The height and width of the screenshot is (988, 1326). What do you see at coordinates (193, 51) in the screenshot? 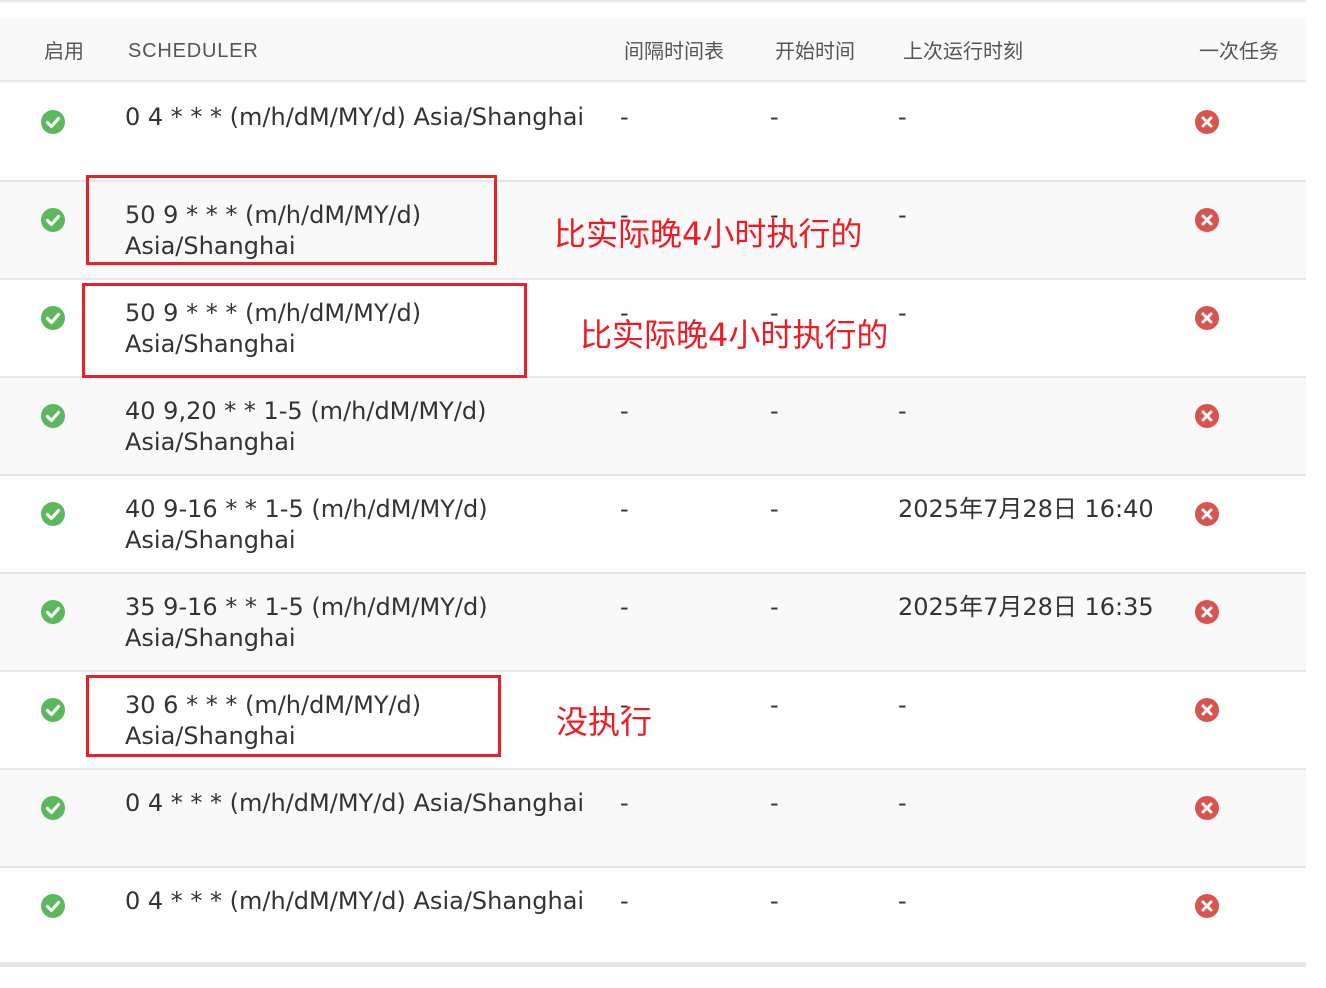
I see `column-header-scheduler: SCHEDULER` at bounding box center [193, 51].